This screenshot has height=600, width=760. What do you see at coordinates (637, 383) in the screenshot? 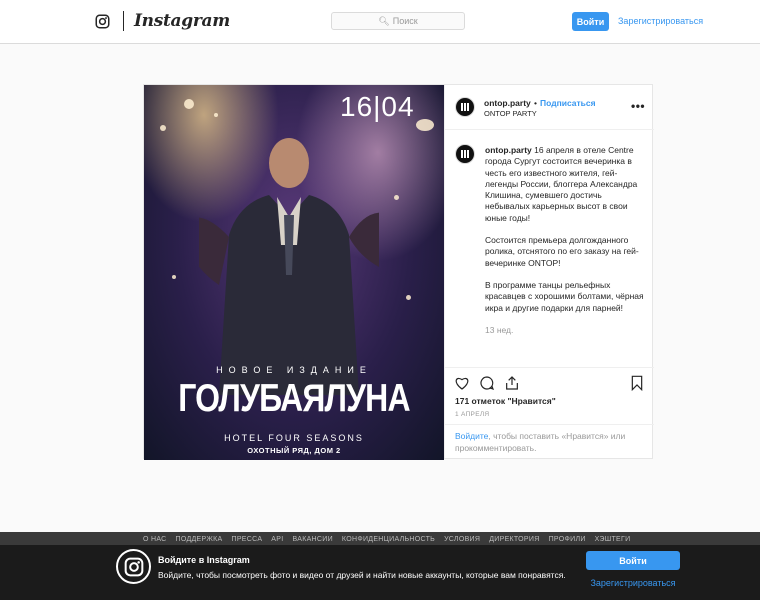
I see `bookmark-icon` at bounding box center [637, 383].